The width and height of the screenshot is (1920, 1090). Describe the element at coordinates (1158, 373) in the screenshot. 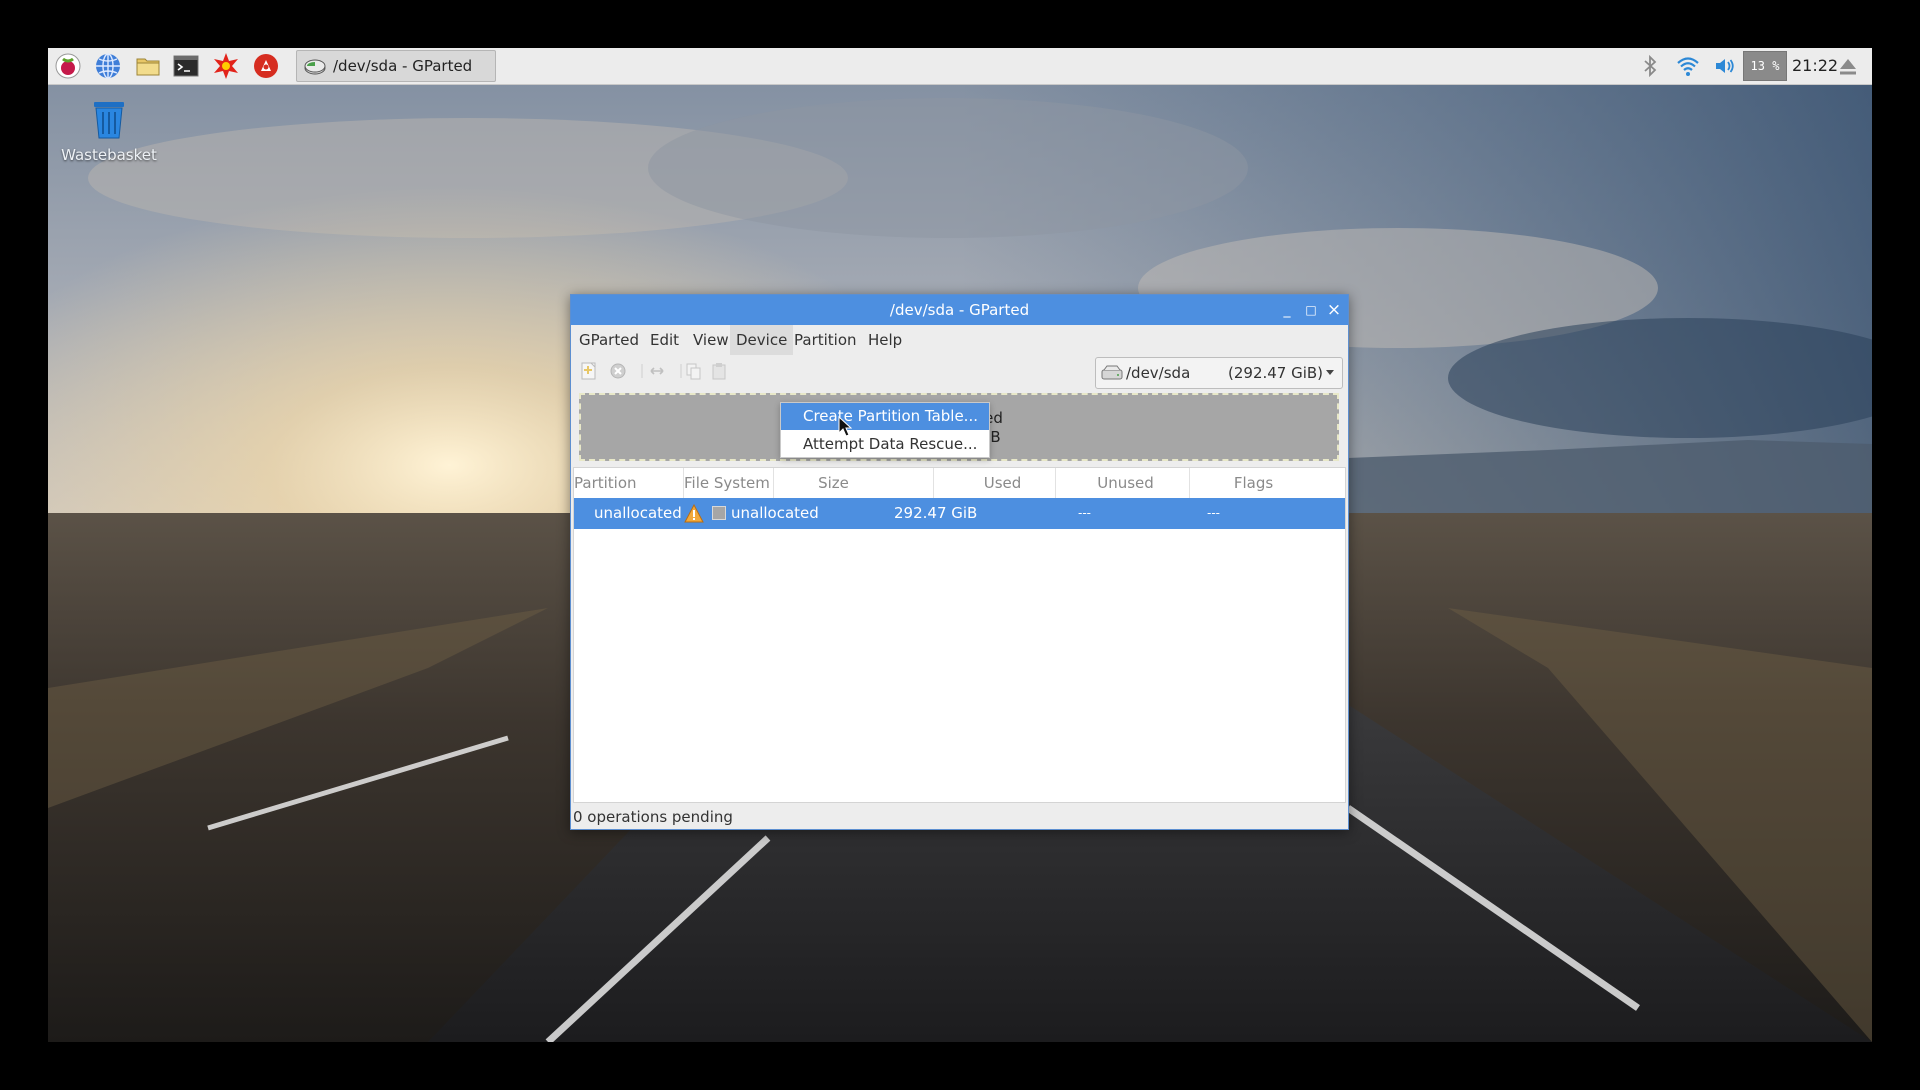

I see `device-name: /dev/sda` at that location.